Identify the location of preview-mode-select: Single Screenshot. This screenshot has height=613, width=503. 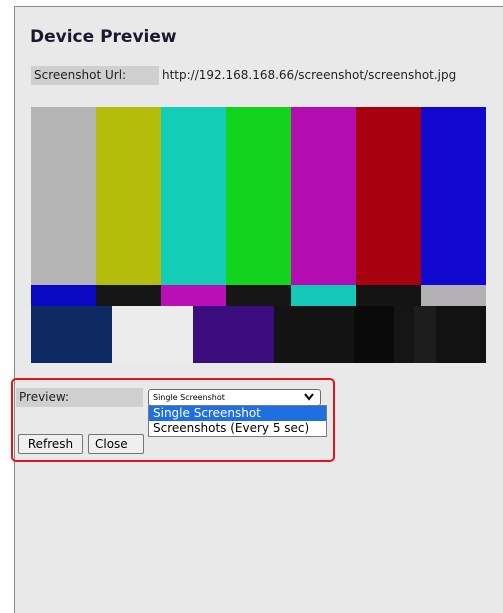
(234, 397).